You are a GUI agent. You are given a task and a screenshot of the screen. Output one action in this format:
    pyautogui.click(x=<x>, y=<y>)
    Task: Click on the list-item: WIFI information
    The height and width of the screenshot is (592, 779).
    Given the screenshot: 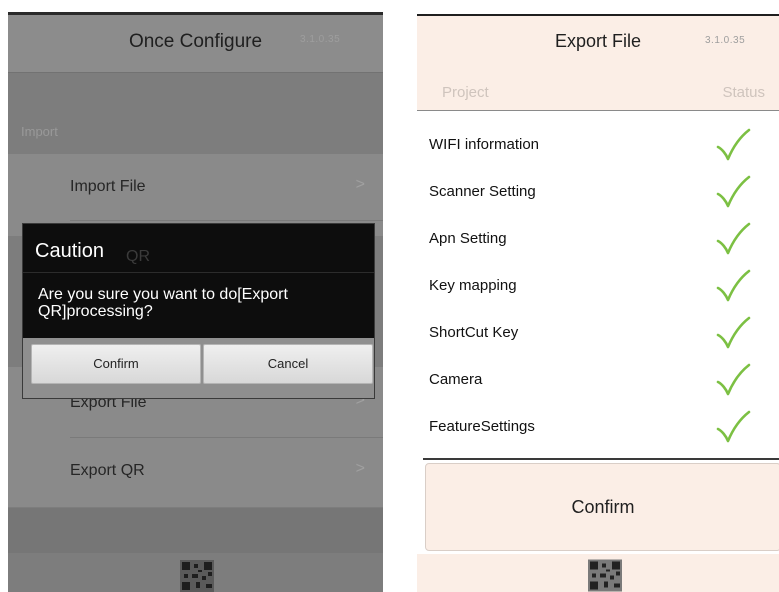 What is the action you would take?
    pyautogui.click(x=598, y=146)
    